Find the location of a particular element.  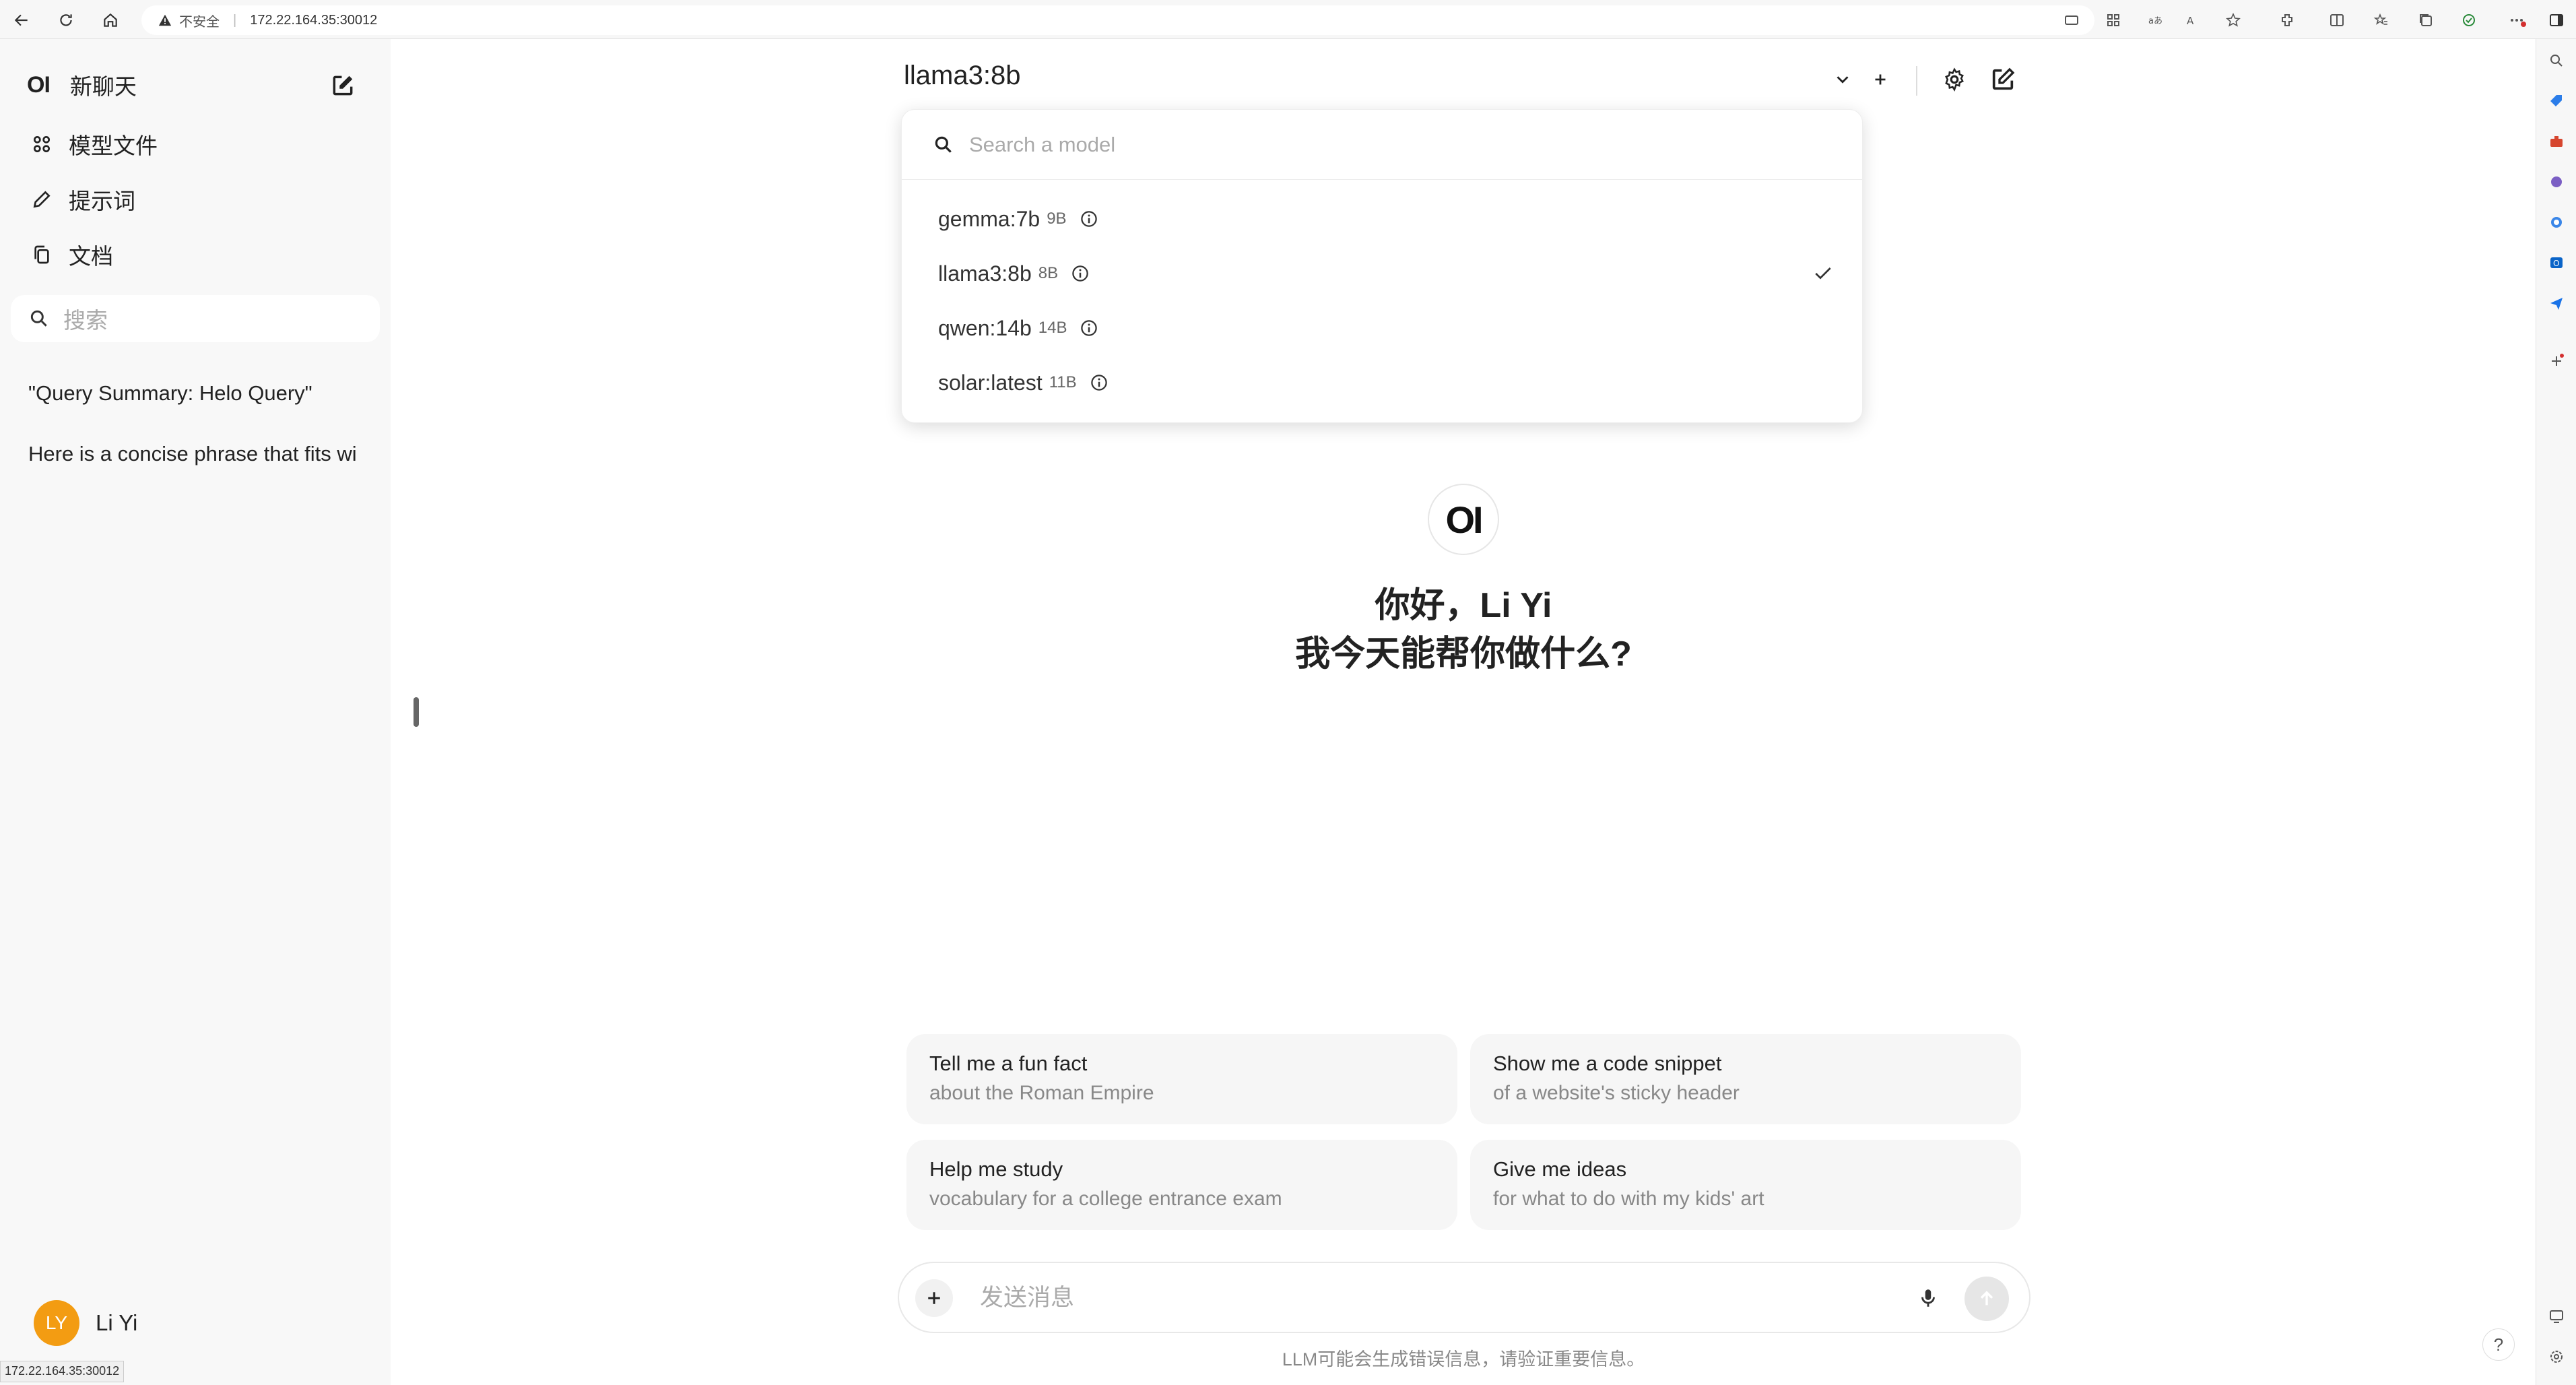

reload-icon is located at coordinates (66, 20).